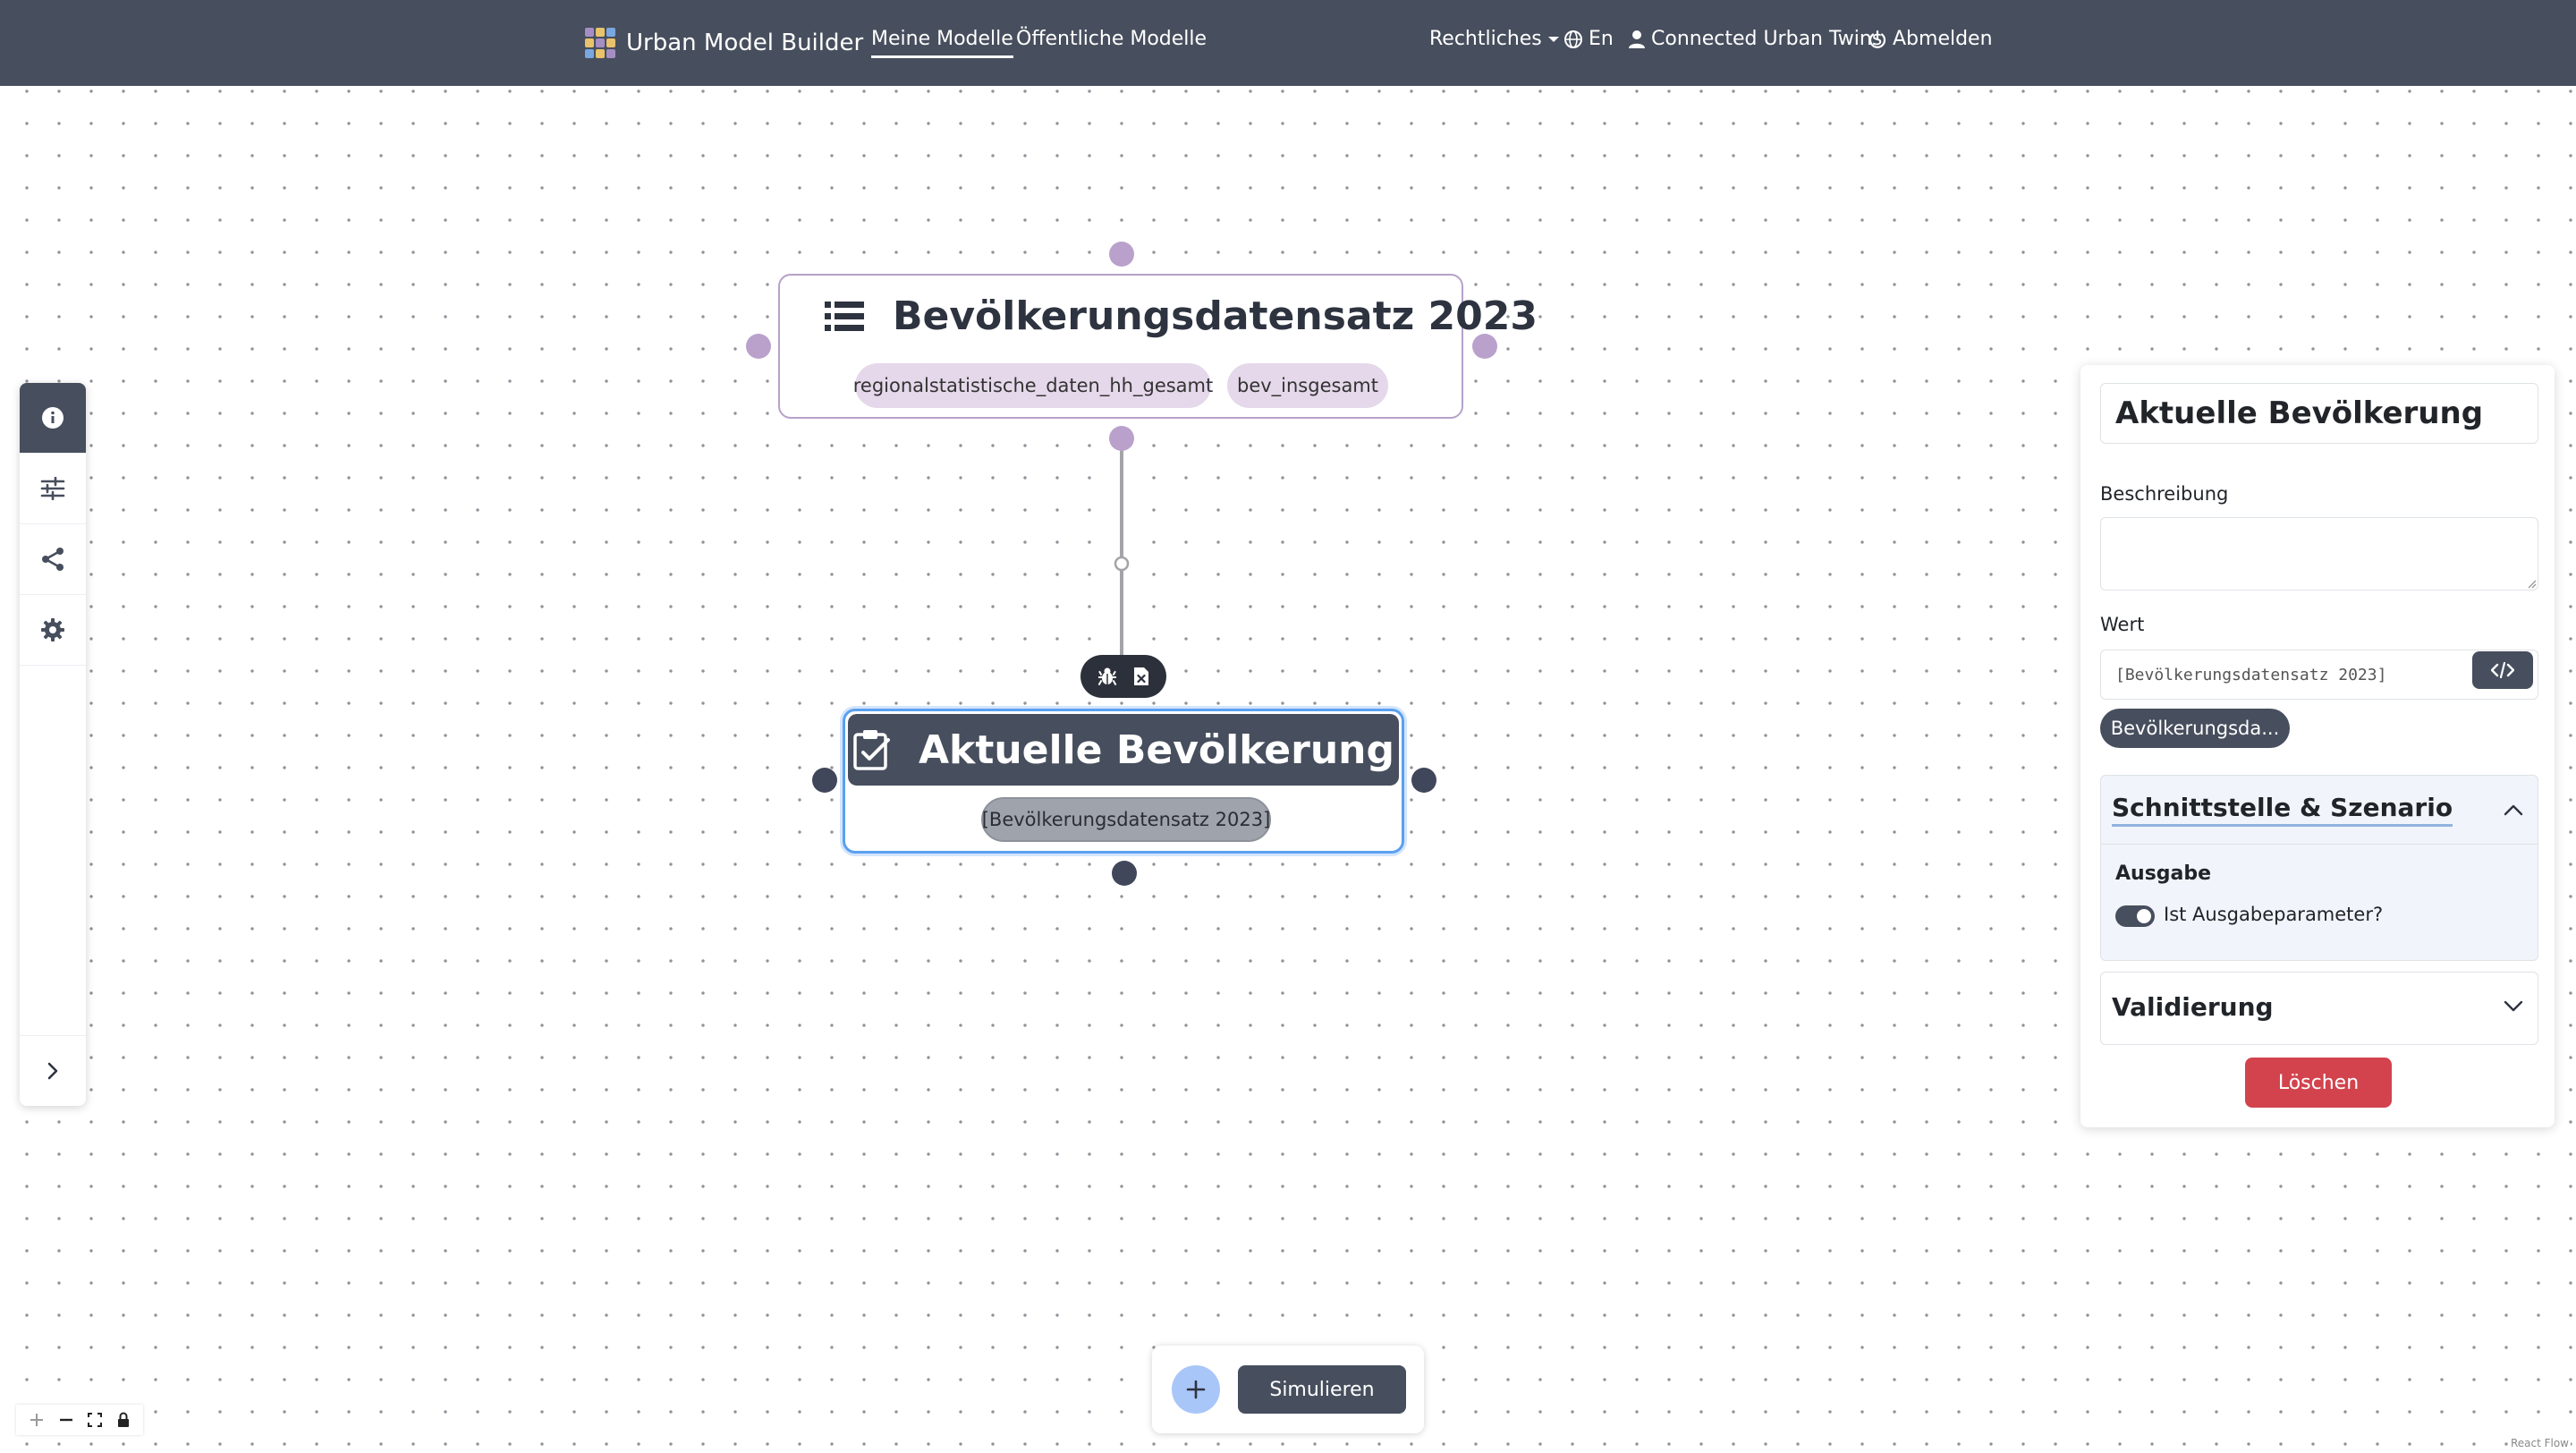 This screenshot has height=1453, width=2576. Describe the element at coordinates (2318, 1083) in the screenshot. I see `delete-button: Löschen` at that location.